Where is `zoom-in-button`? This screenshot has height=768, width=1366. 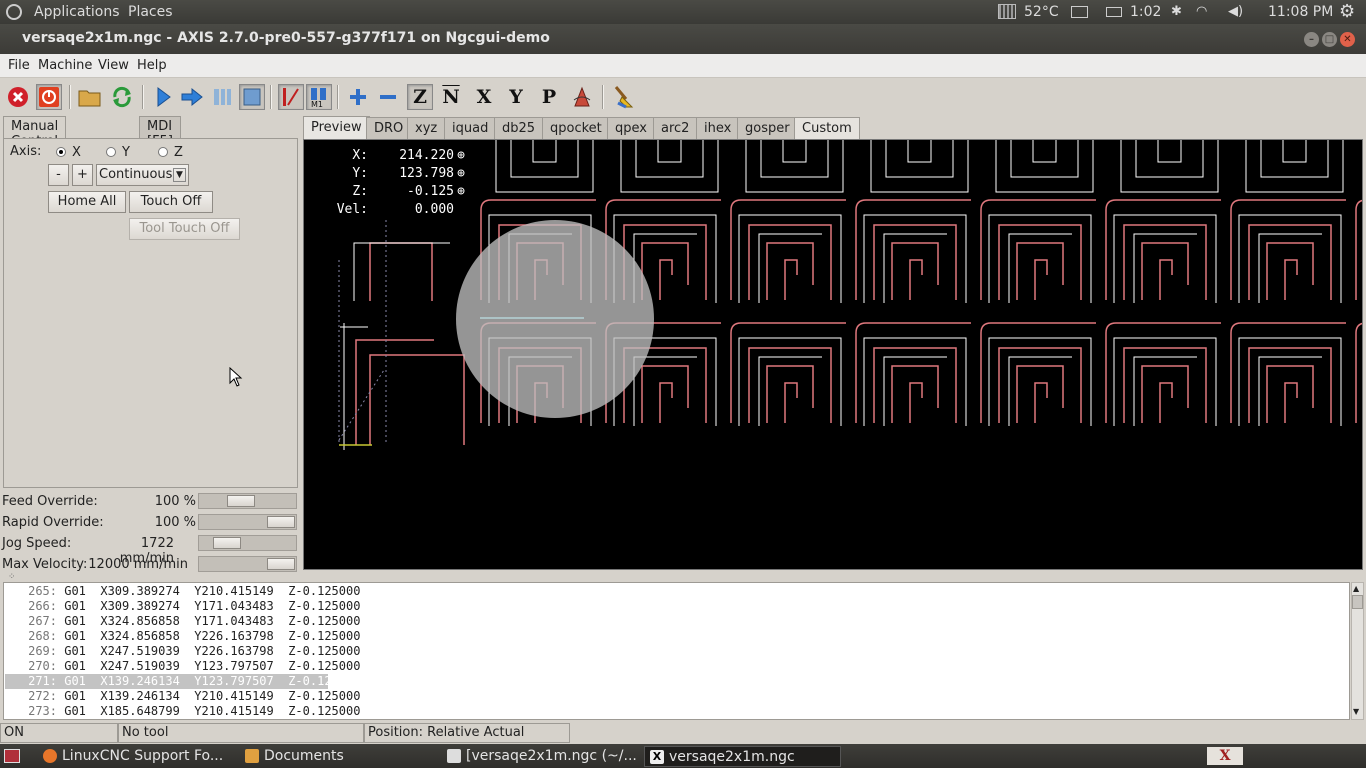 zoom-in-button is located at coordinates (358, 97).